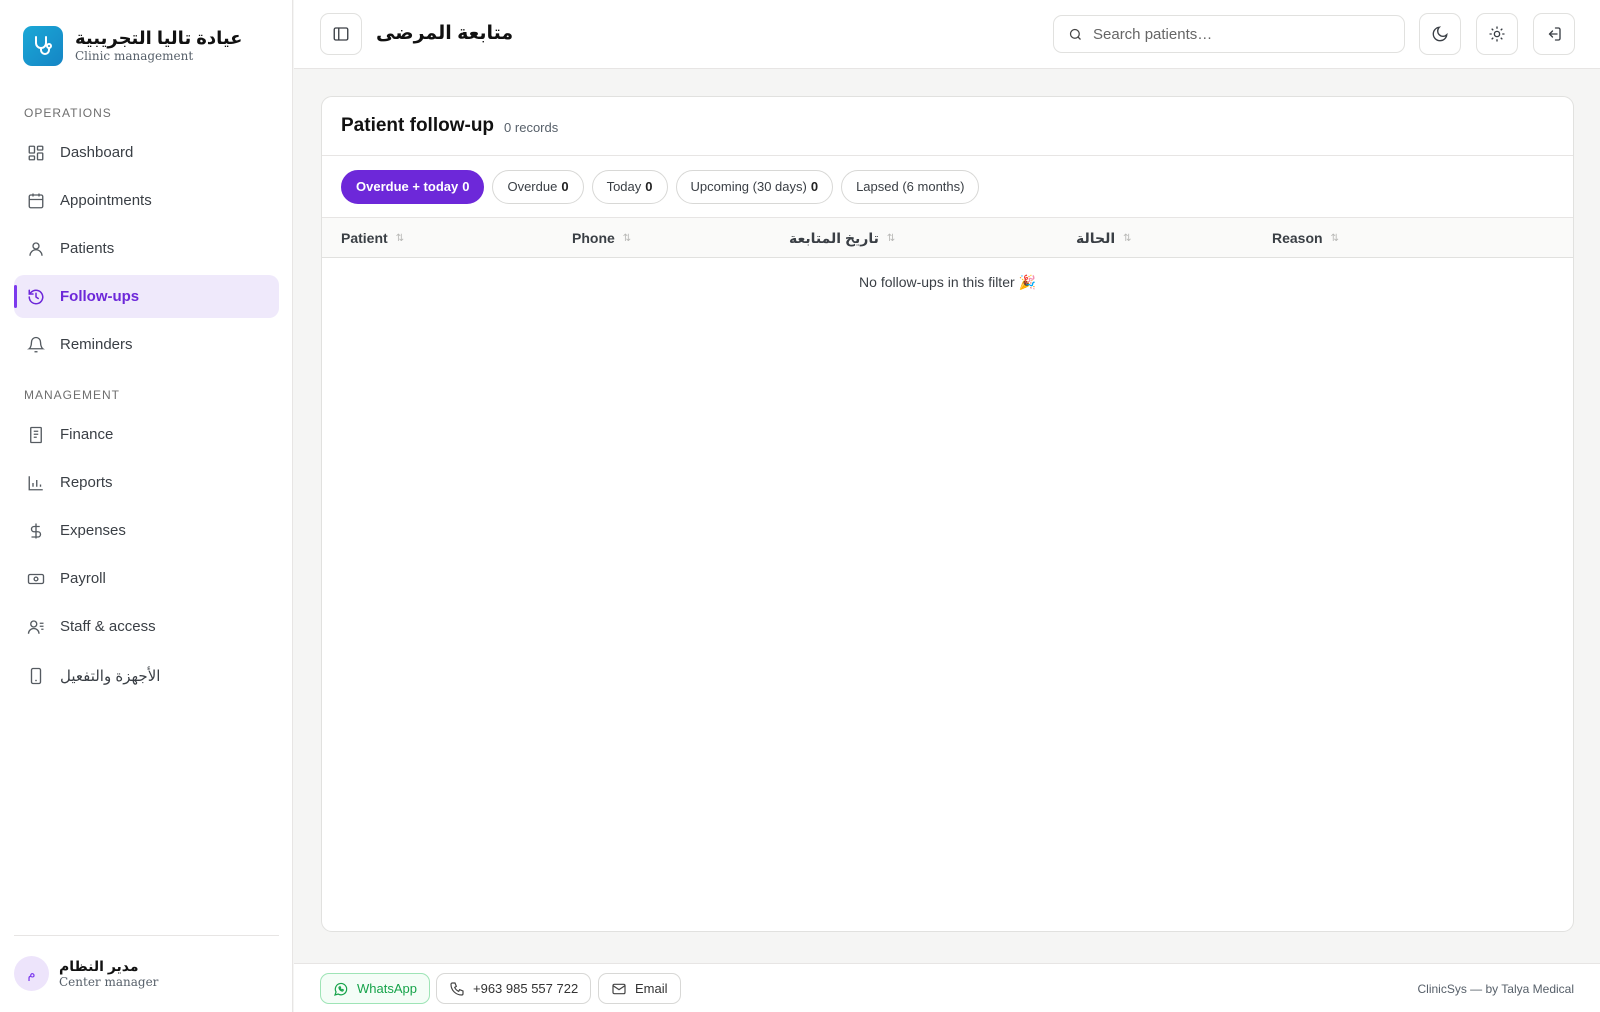  Describe the element at coordinates (146, 344) in the screenshot. I see `sidebar-item-reminders: Reminders` at that location.